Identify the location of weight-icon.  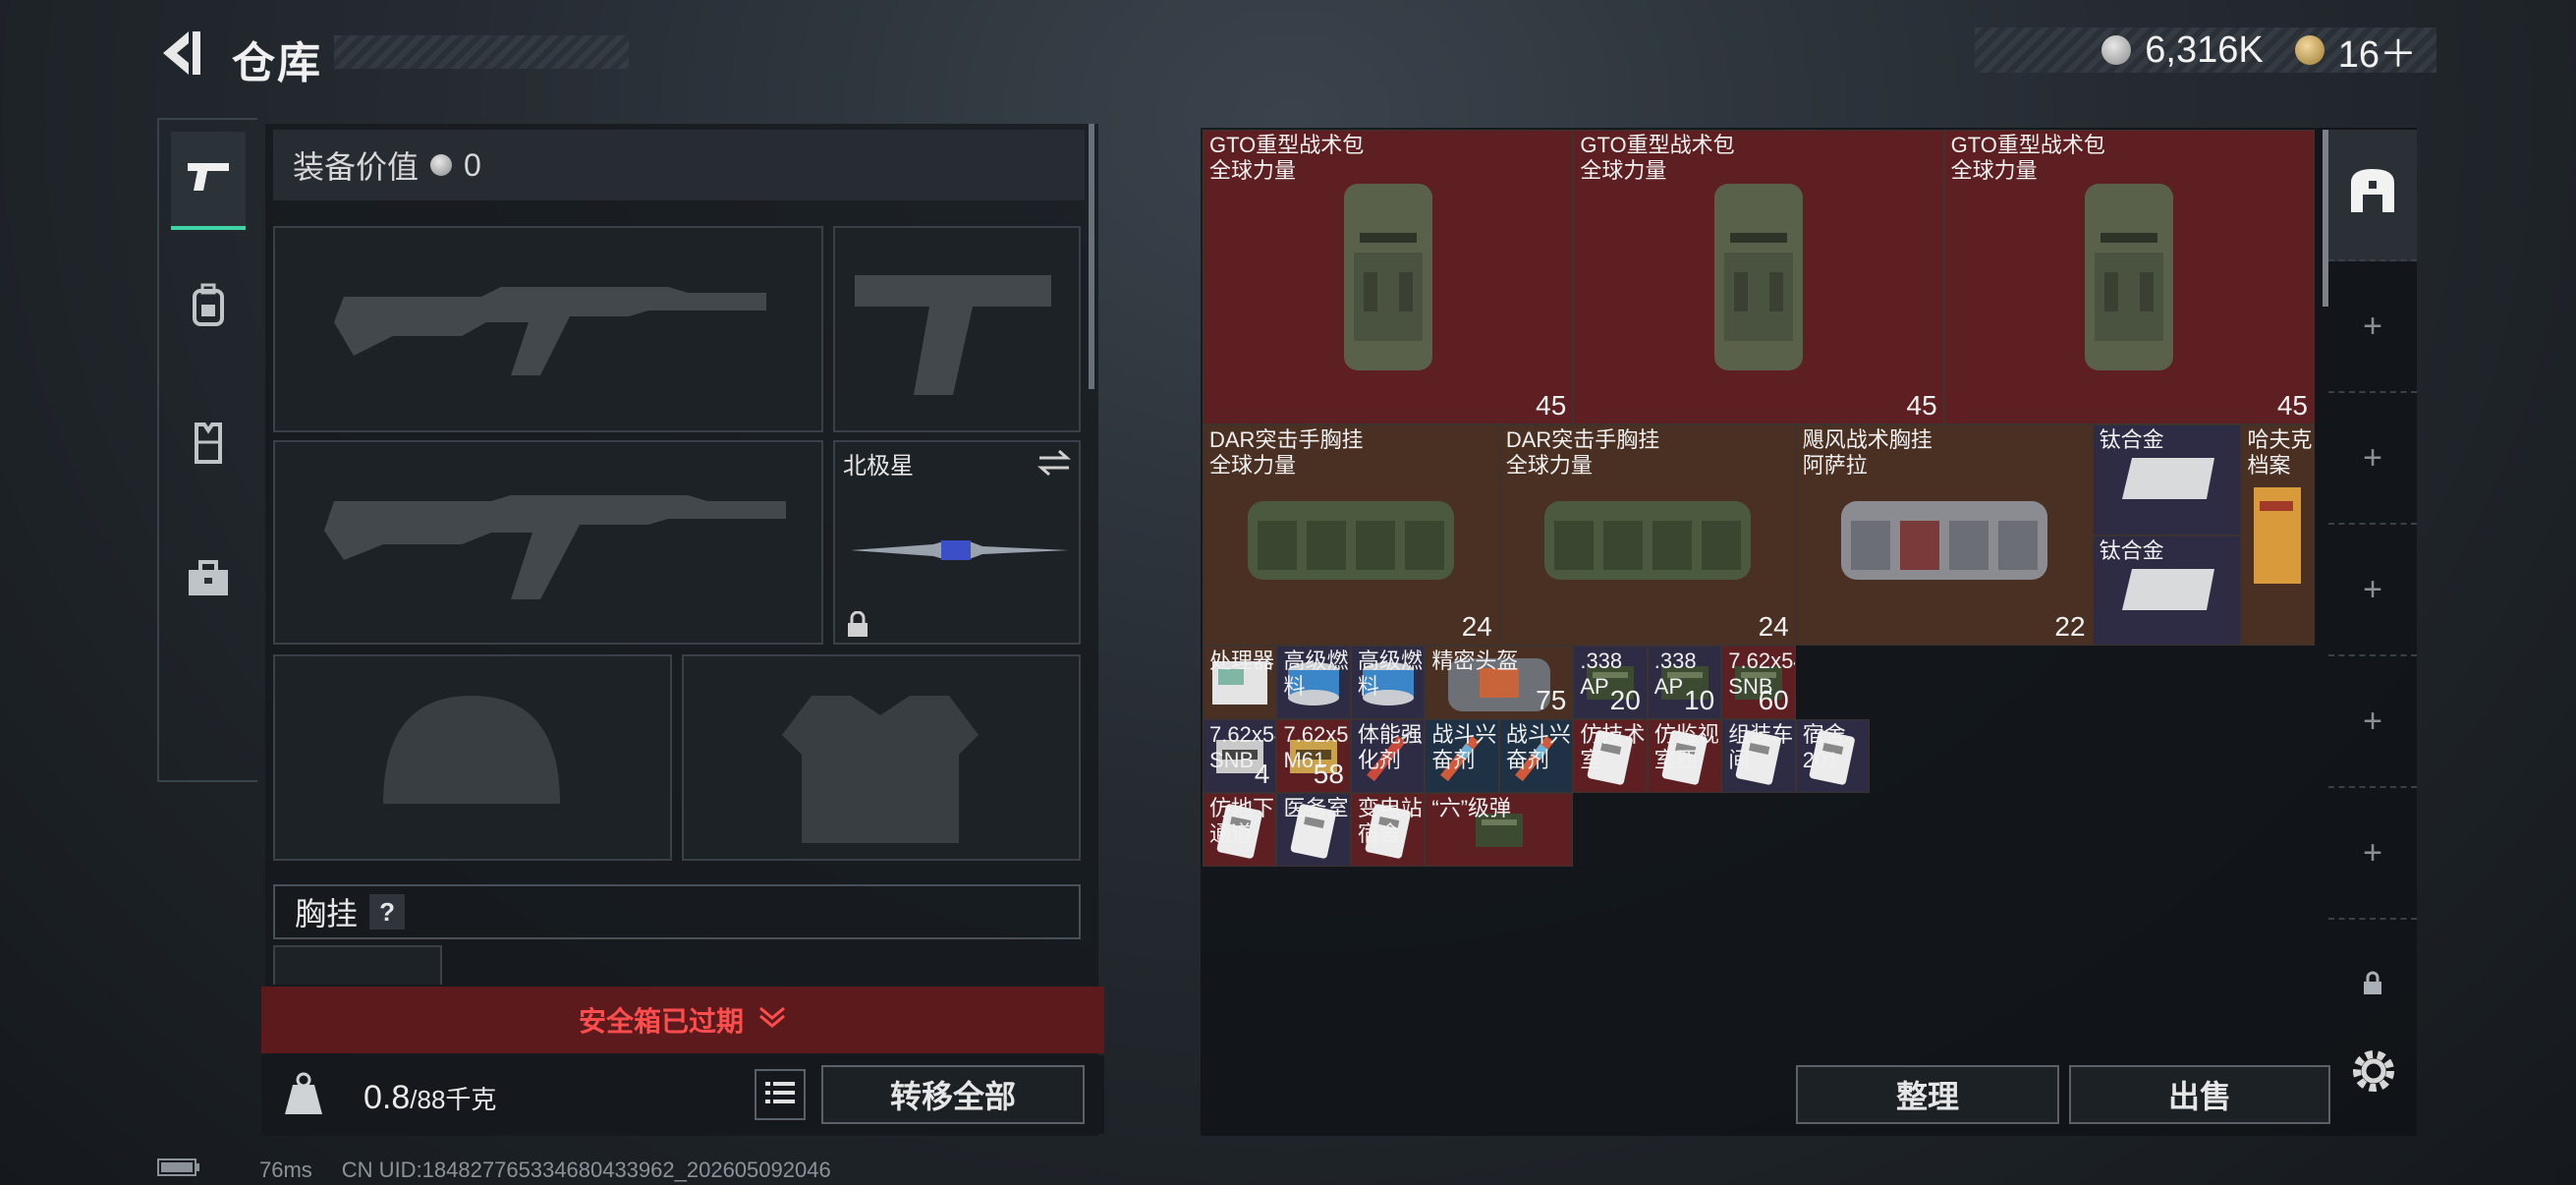
(303, 1095).